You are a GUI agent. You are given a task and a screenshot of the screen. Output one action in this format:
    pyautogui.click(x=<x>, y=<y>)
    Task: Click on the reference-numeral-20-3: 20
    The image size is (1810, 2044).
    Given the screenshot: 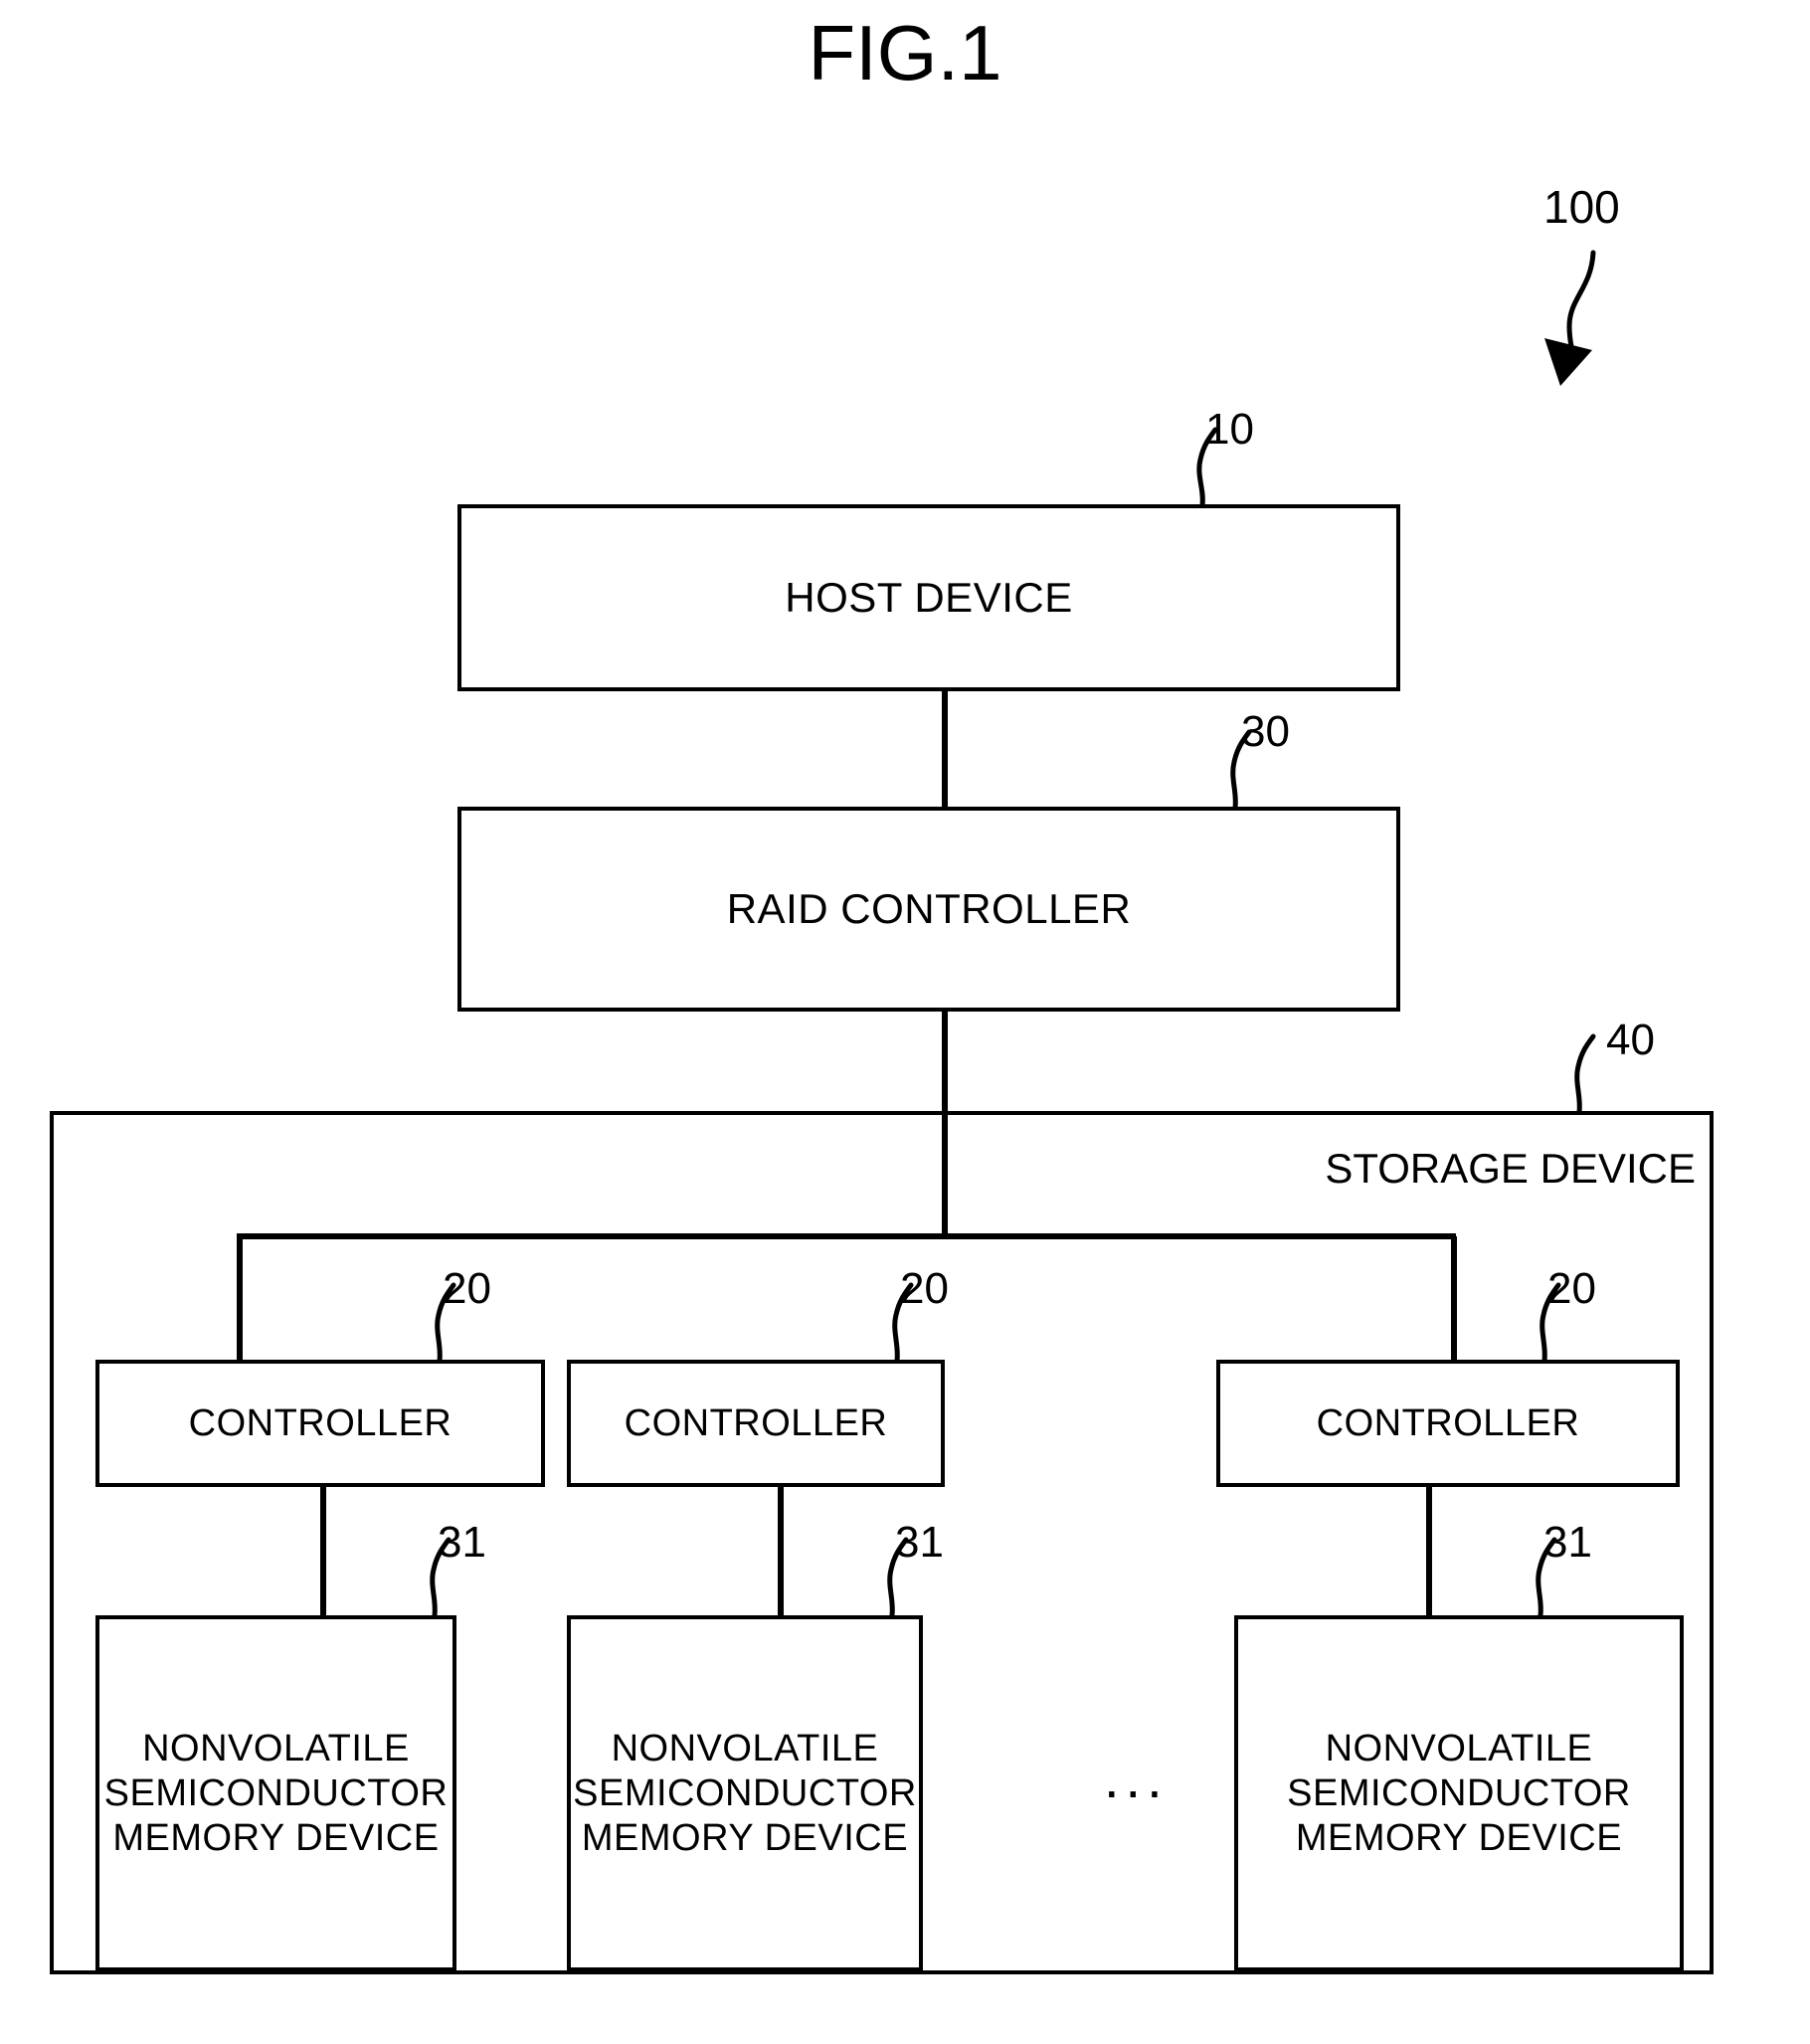 What is the action you would take?
    pyautogui.click(x=1572, y=1288)
    